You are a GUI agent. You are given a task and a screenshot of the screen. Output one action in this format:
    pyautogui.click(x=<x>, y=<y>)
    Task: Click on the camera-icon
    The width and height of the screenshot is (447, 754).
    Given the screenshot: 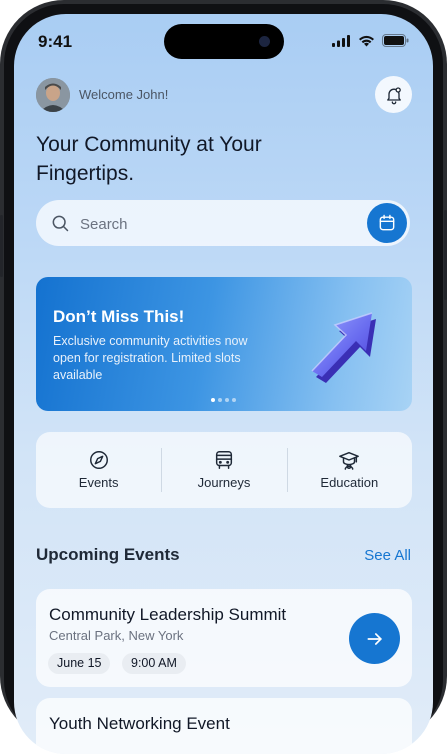 What is the action you would take?
    pyautogui.click(x=264, y=41)
    